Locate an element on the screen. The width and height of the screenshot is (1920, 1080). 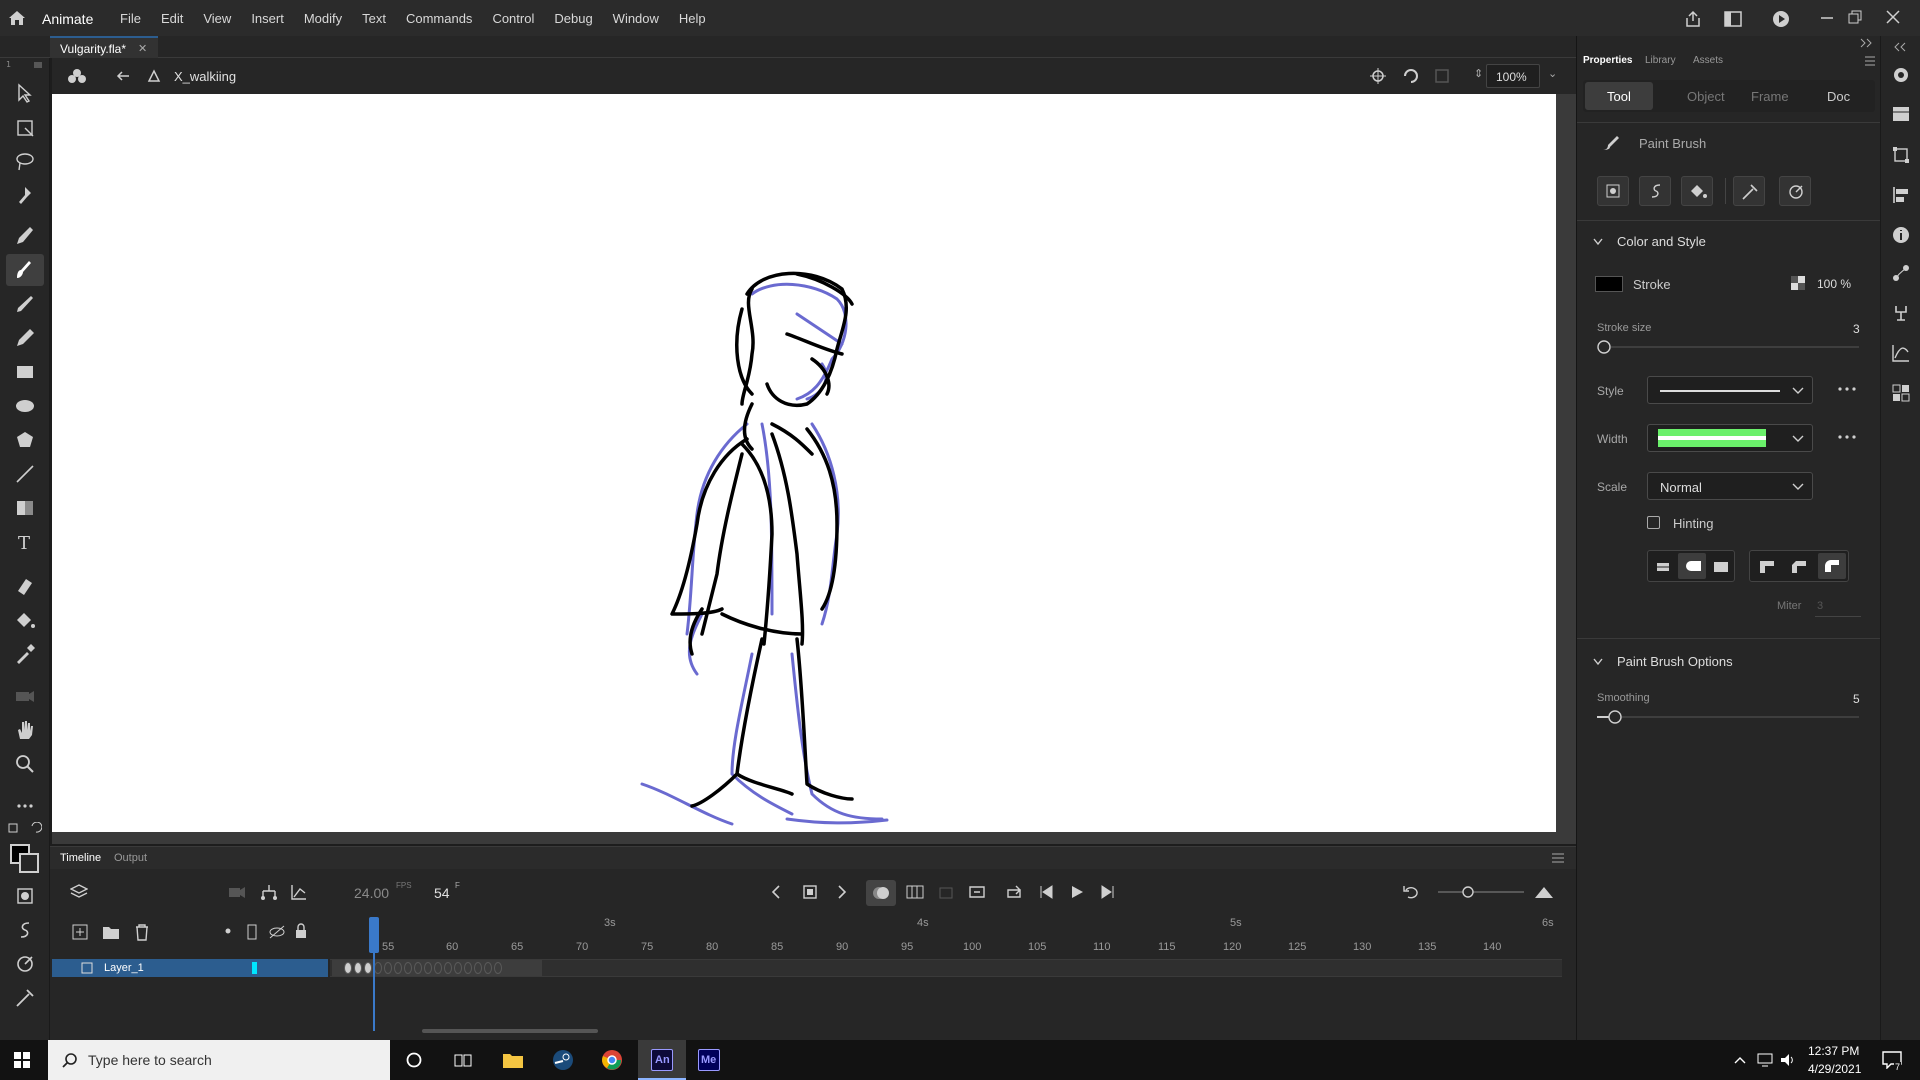
subtab-object: Object is located at coordinates (1706, 96).